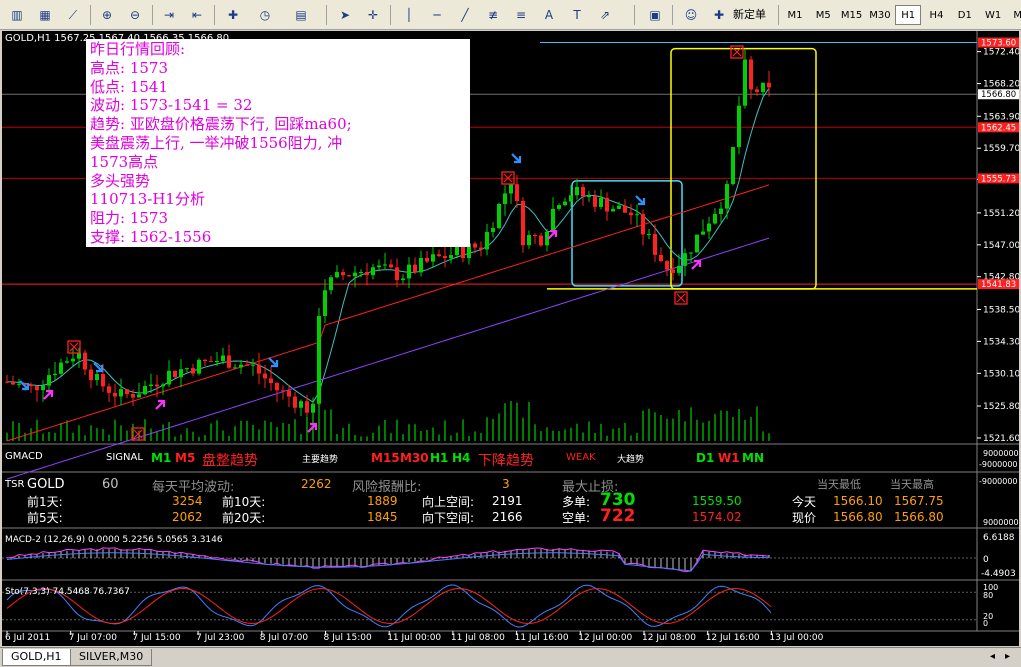  I want to click on tab-gold-h1: GOLD,H1, so click(36, 657).